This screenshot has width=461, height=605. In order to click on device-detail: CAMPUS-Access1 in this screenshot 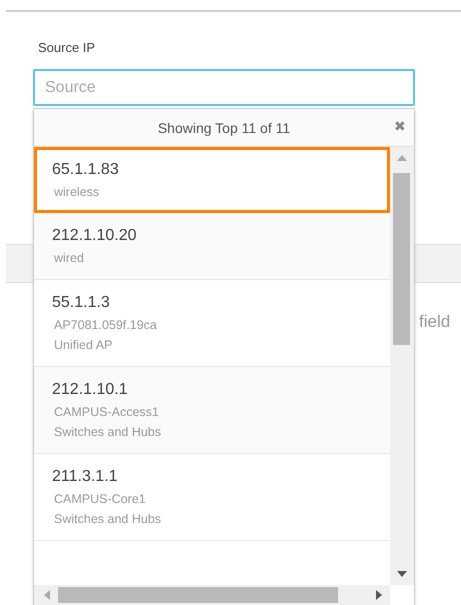, I will do `click(106, 412)`.